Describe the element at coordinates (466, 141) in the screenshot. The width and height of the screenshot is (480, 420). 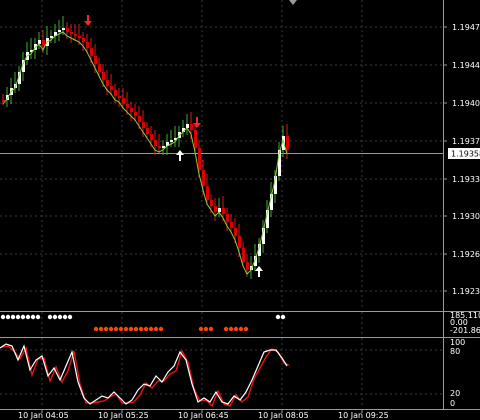
I see `price-tick-label: 1.19370` at that location.